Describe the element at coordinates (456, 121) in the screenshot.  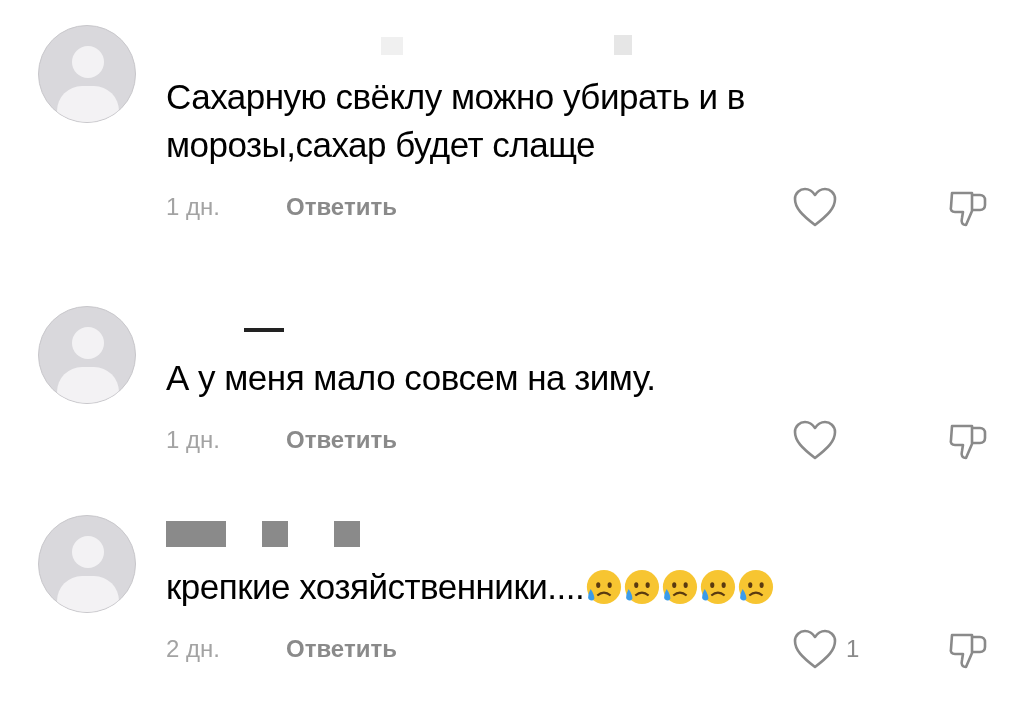
I see `comment-text: Сахарную свёклу можно убирать и в морозы,сахар будет слаще` at that location.